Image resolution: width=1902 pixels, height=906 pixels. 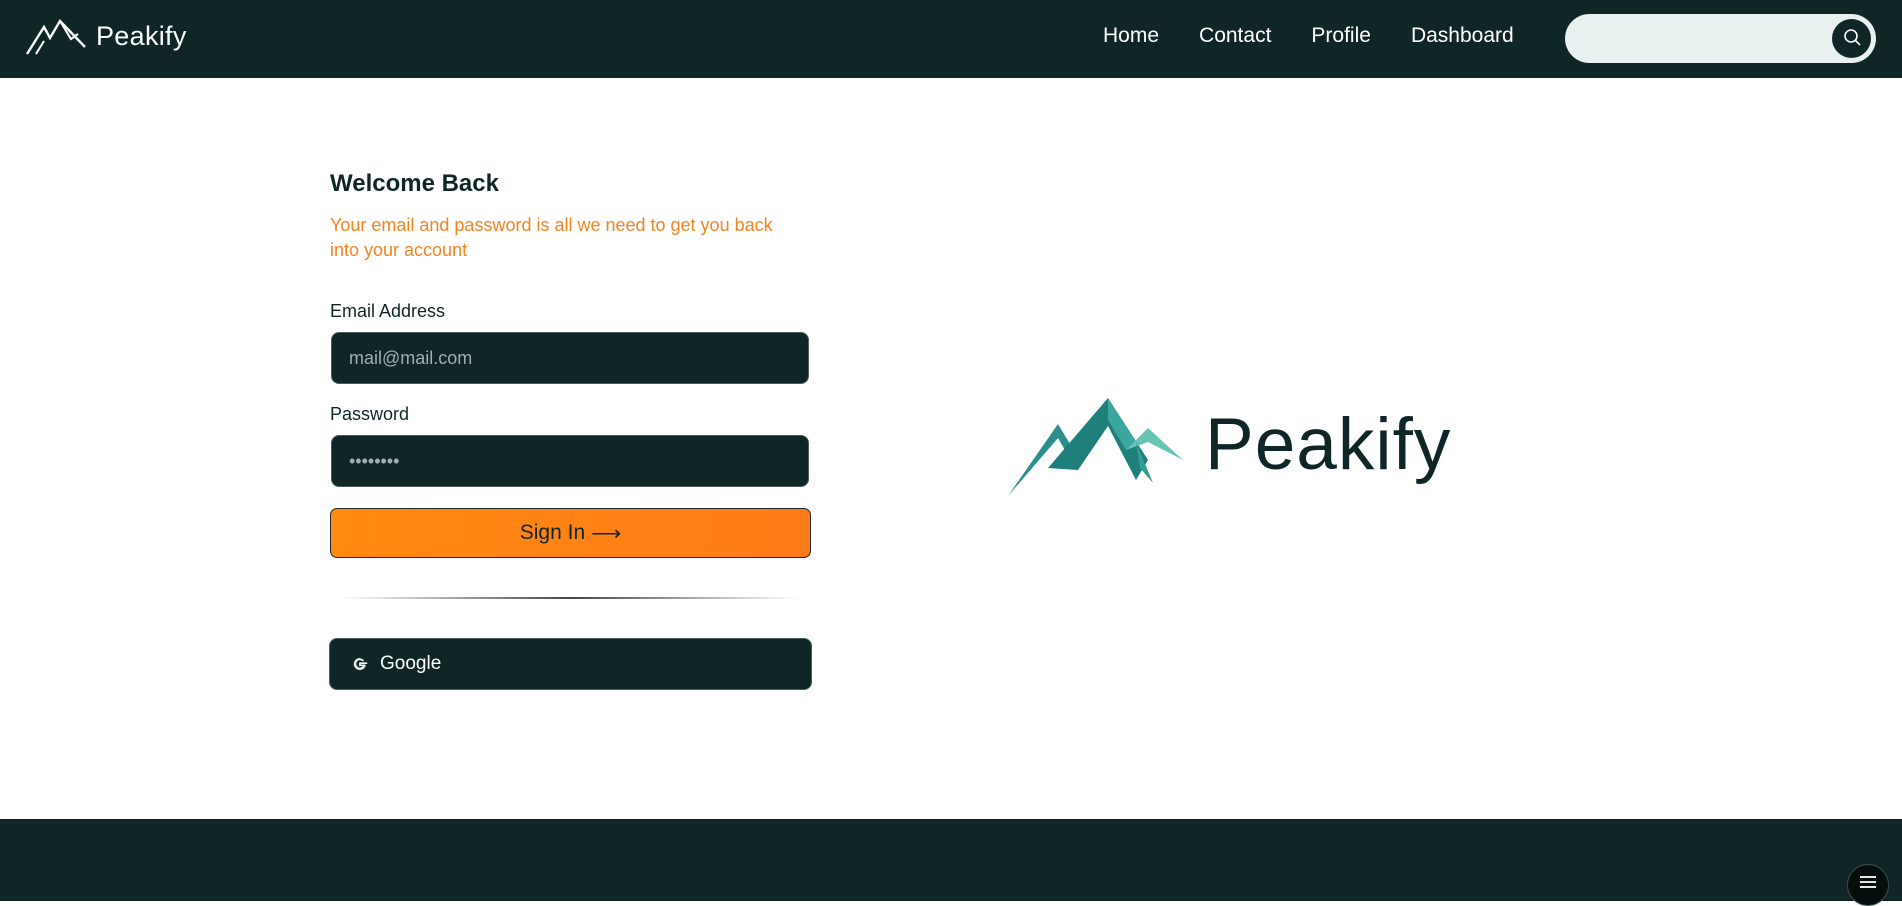 I want to click on arrow-right-icon: ⟶, so click(x=606, y=533).